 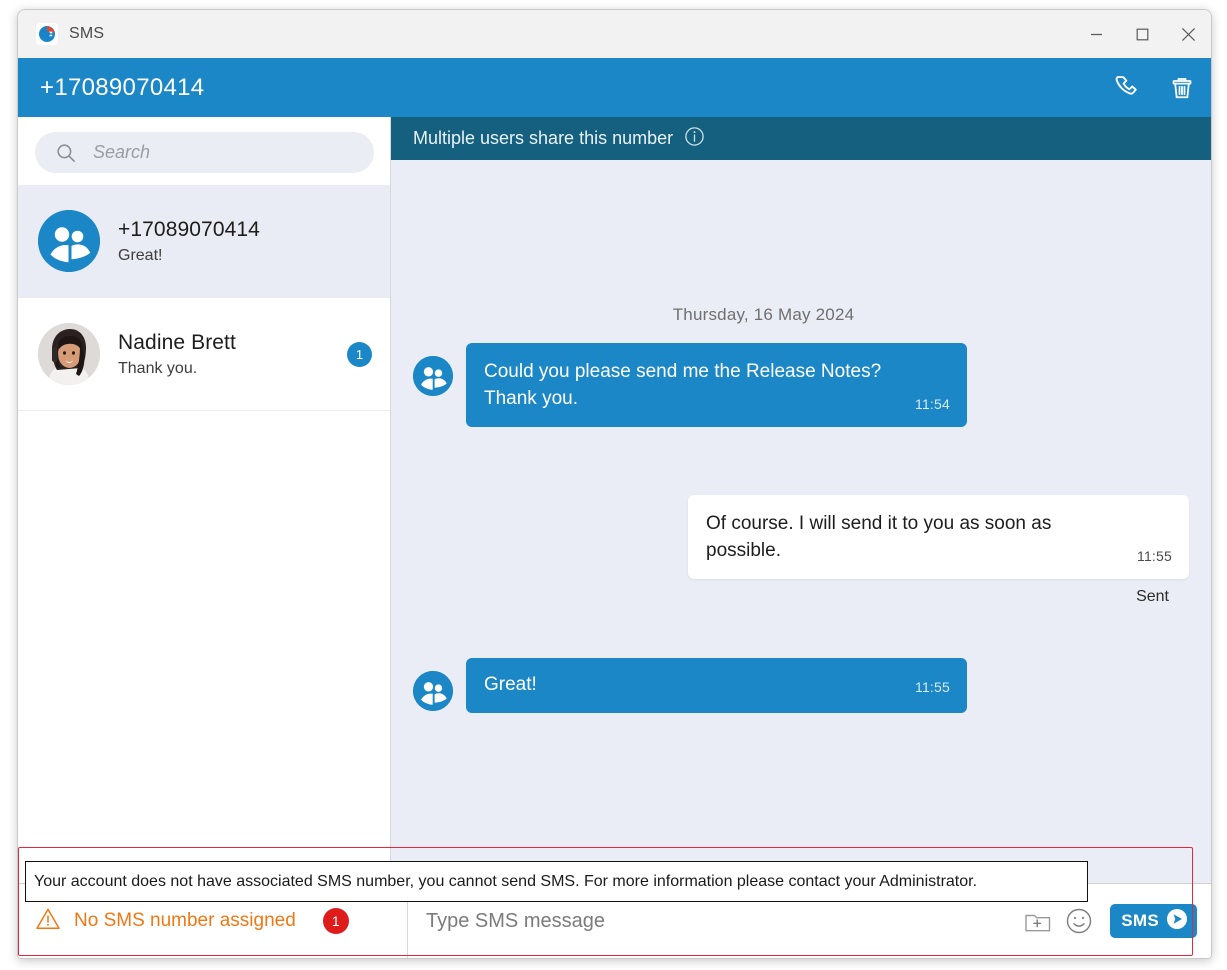 What do you see at coordinates (1058, 921) in the screenshot?
I see `composer-icons` at bounding box center [1058, 921].